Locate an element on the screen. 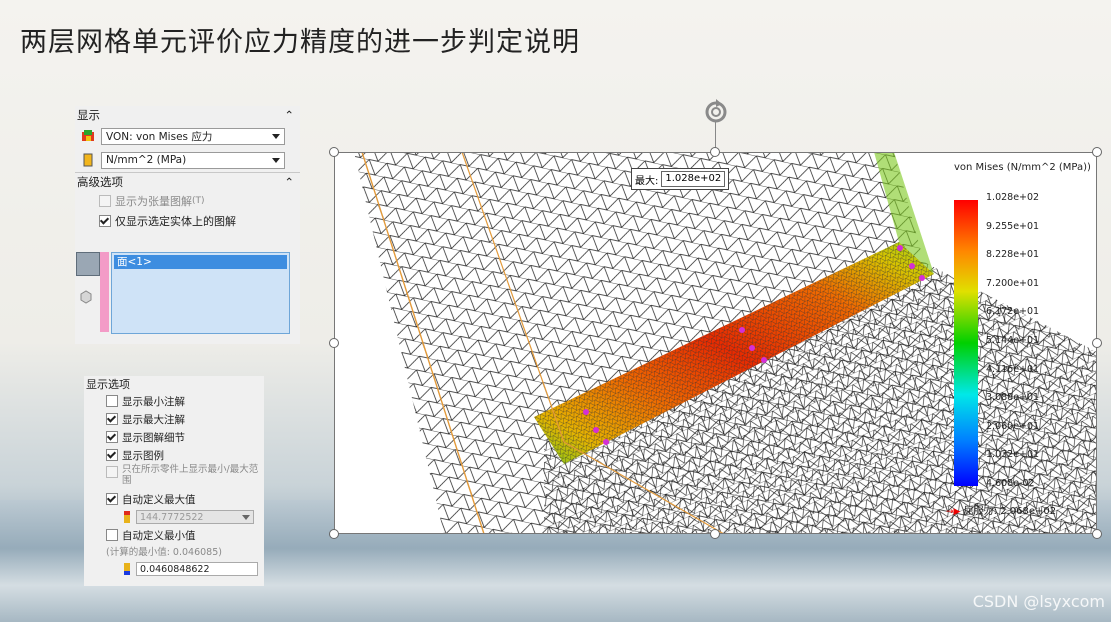 The image size is (1111, 622). selected-only-checkbox is located at coordinates (105, 221).